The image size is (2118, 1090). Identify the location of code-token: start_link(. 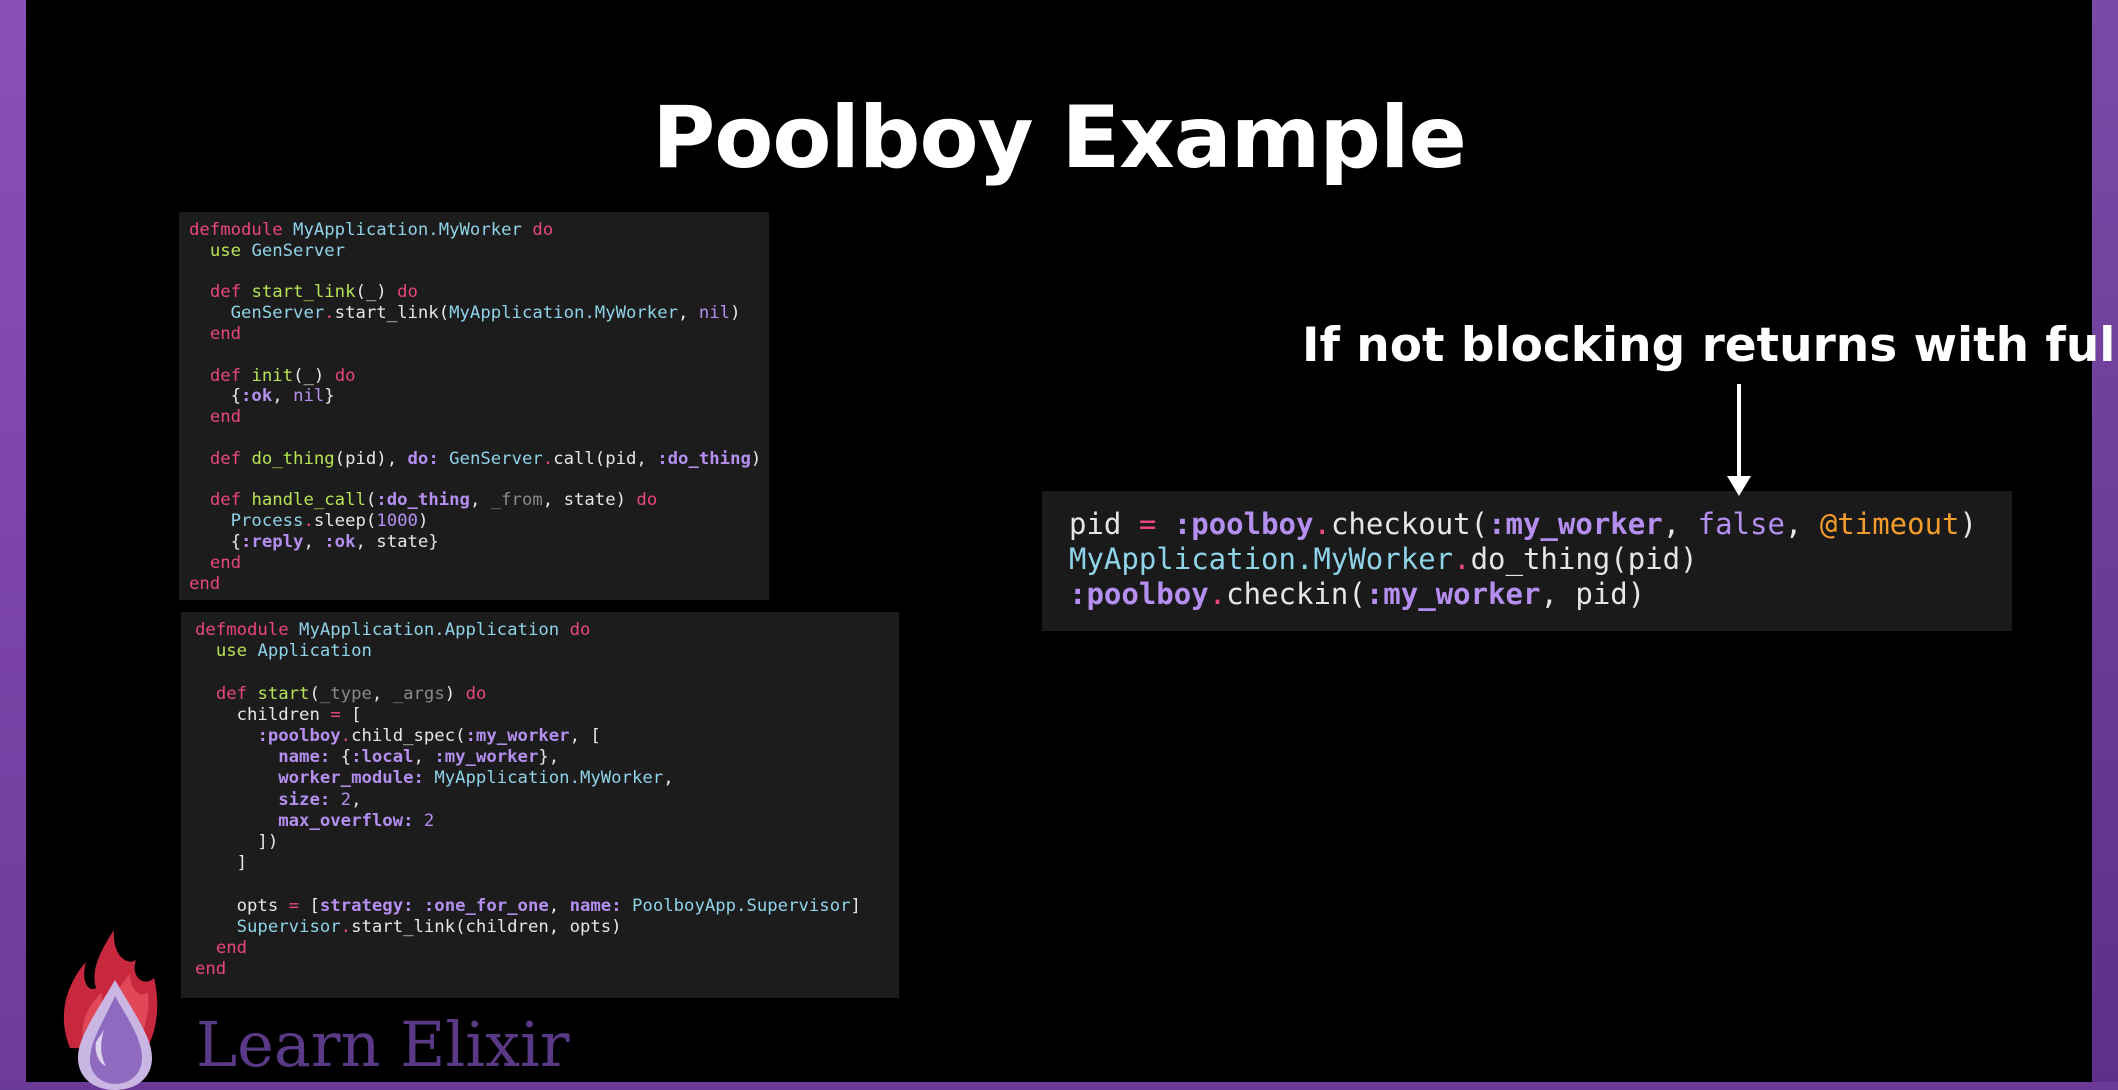
(392, 313).